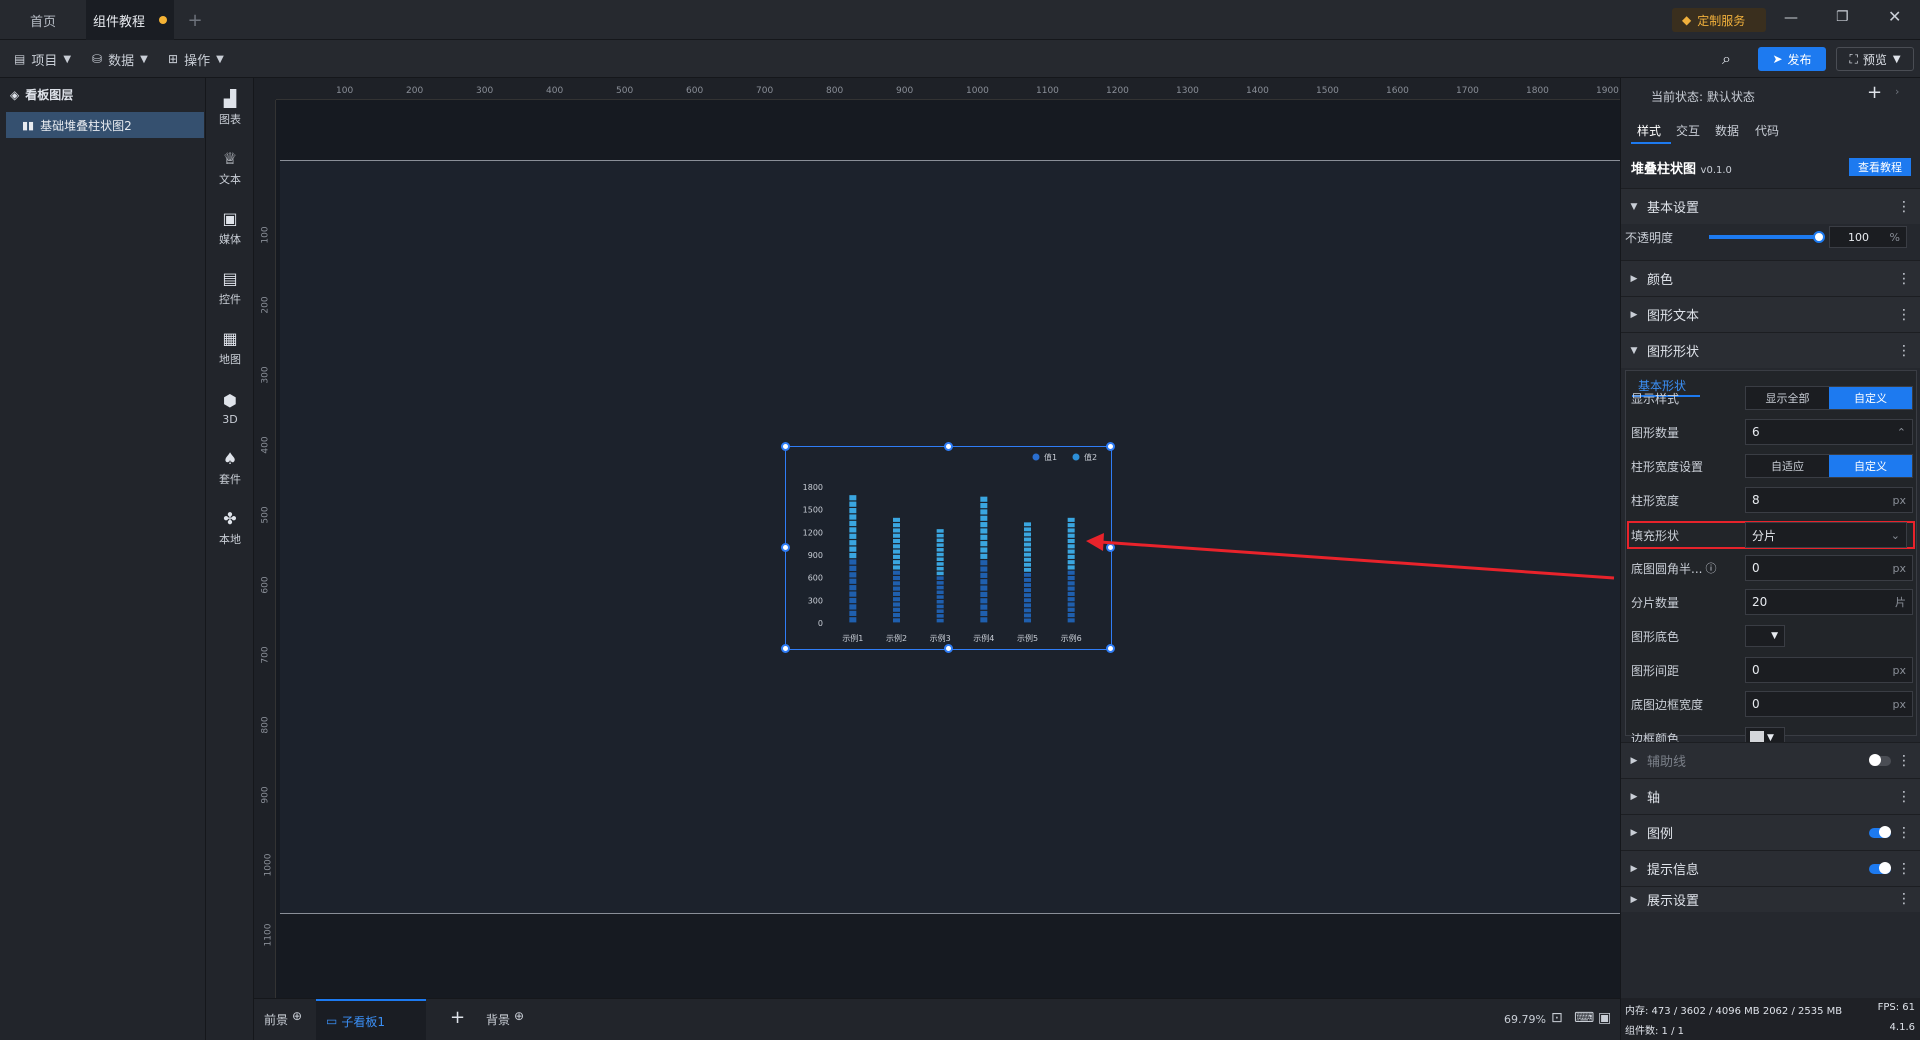 The width and height of the screenshot is (1920, 1040). What do you see at coordinates (1584, 1018) in the screenshot?
I see `keyboard-icon: ⌨` at bounding box center [1584, 1018].